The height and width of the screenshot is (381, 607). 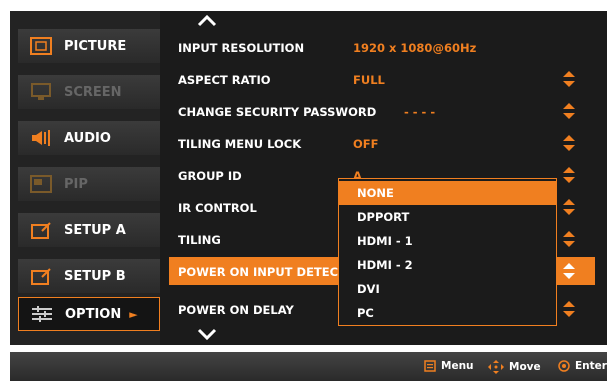 I want to click on option-icon, so click(x=42, y=314).